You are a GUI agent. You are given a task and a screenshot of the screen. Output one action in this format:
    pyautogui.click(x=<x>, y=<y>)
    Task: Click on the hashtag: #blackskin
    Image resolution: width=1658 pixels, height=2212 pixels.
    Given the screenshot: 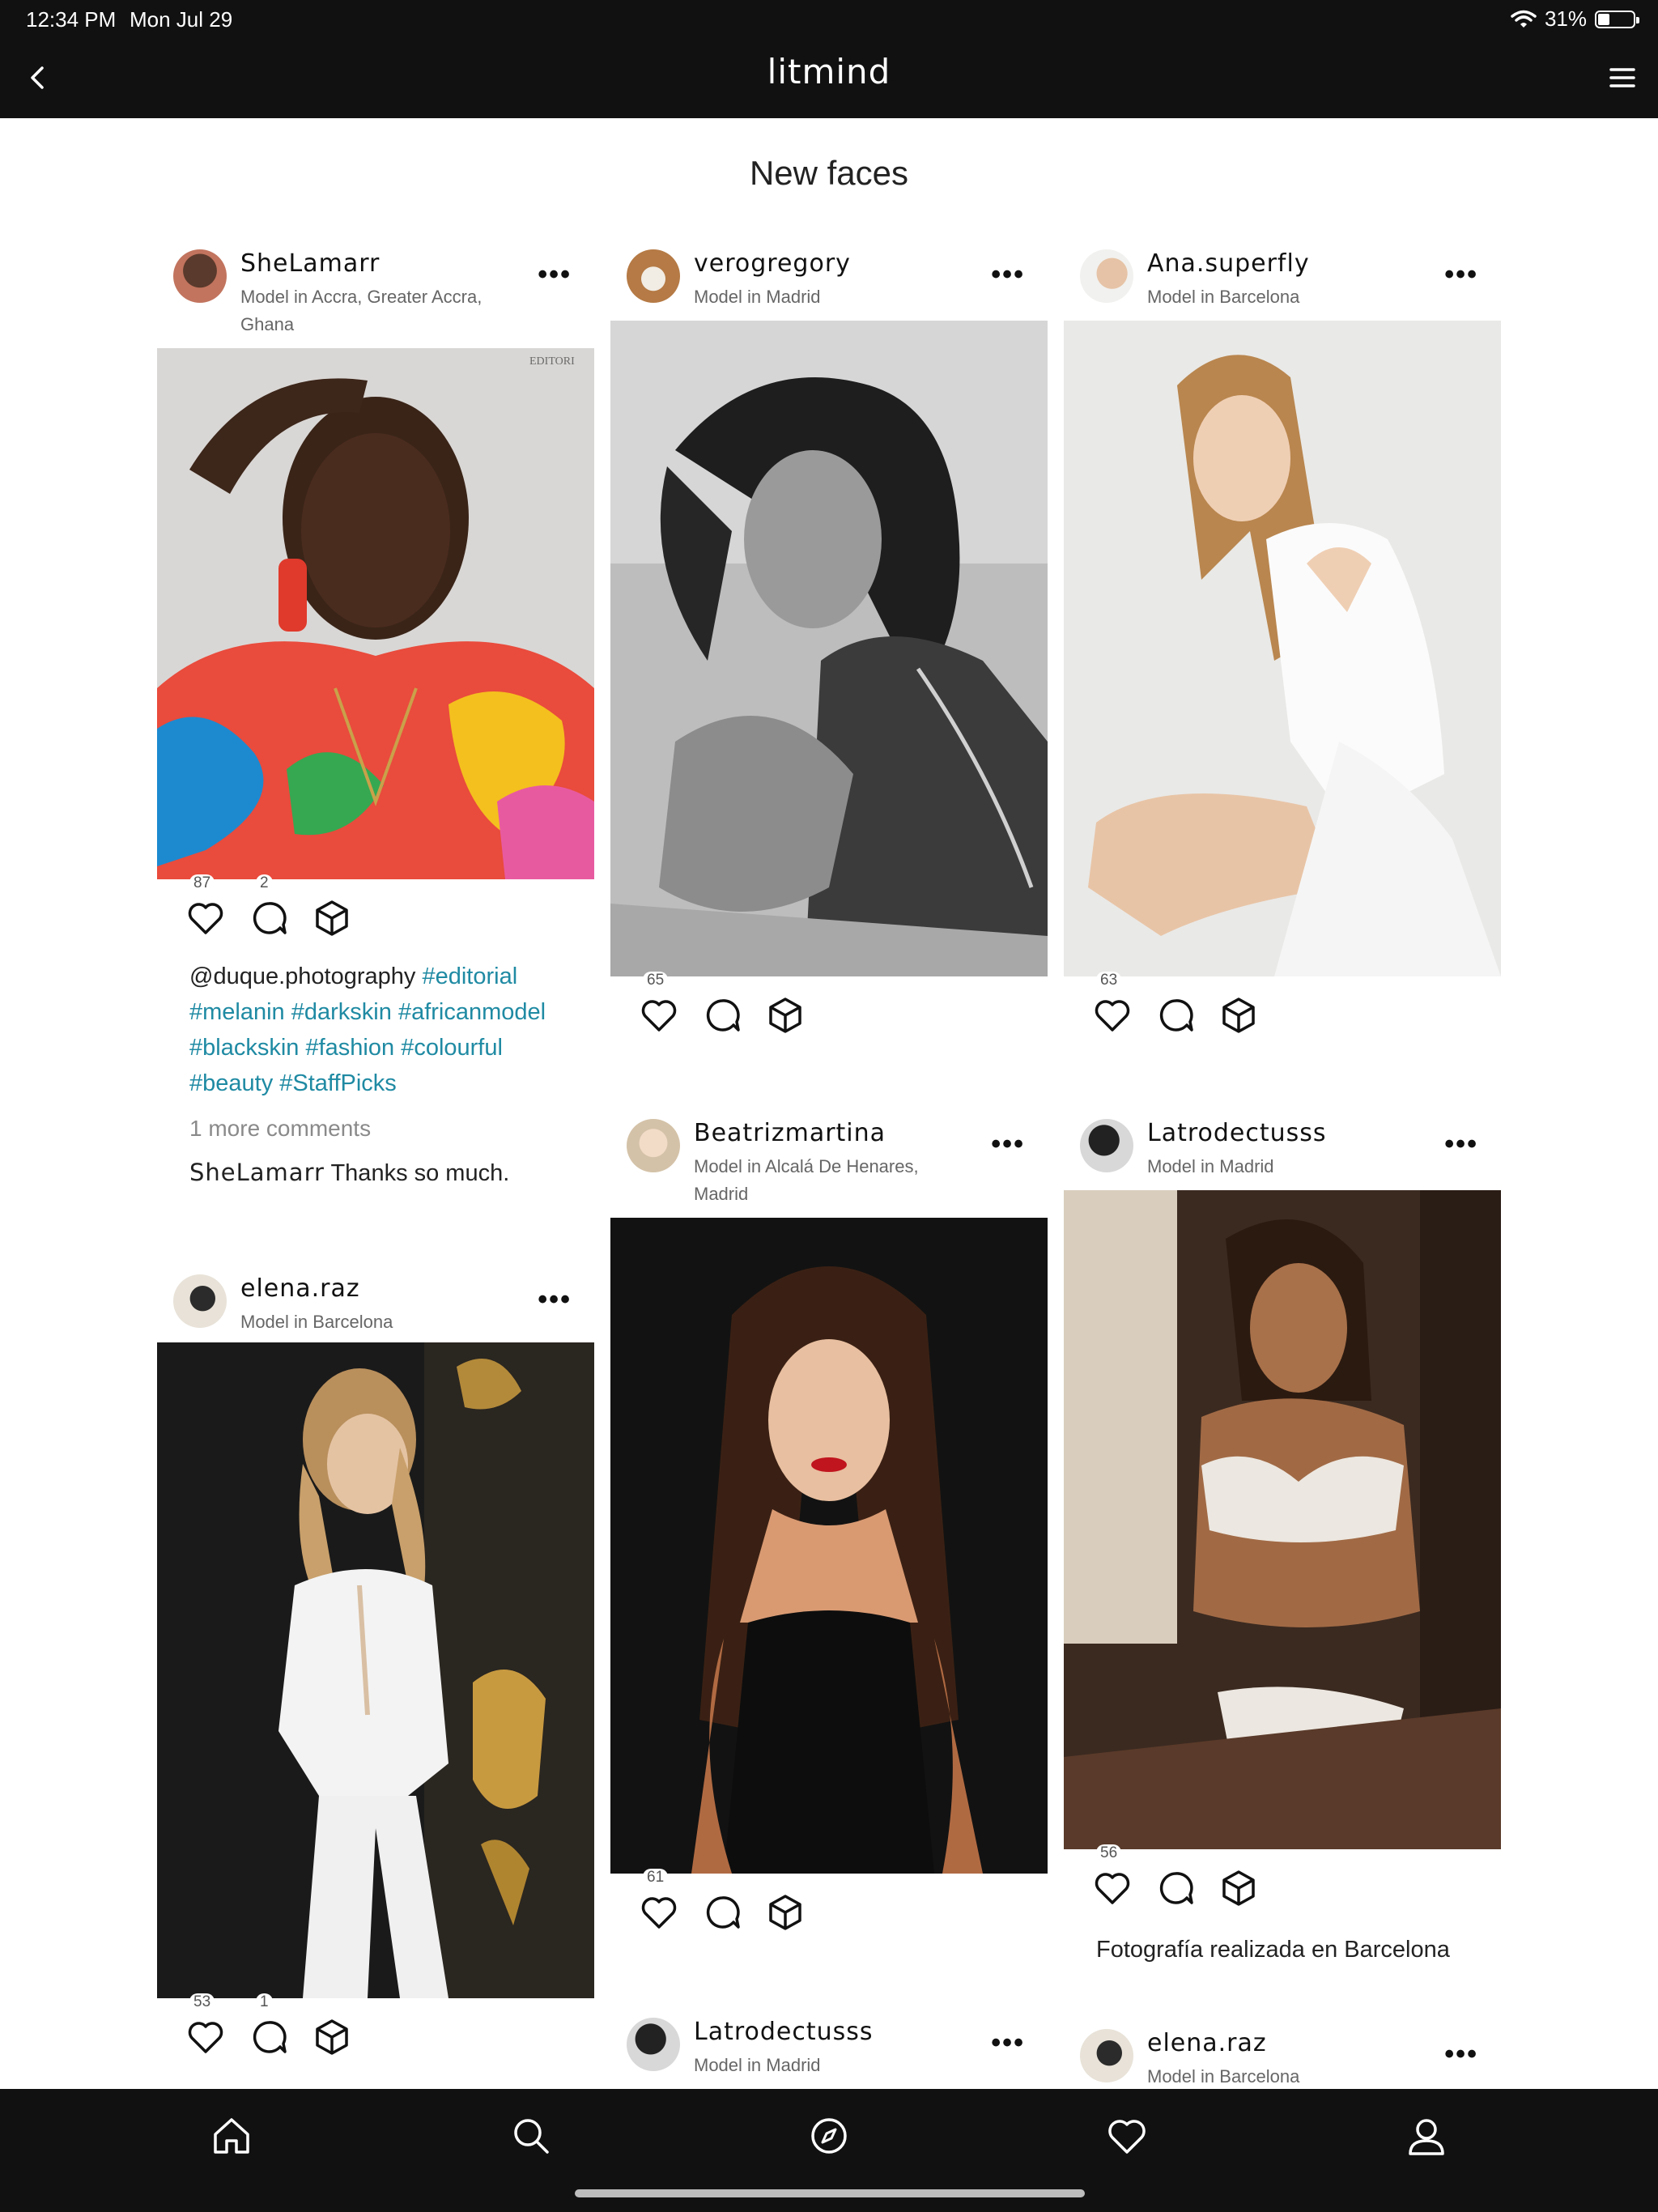 What is the action you would take?
    pyautogui.click(x=244, y=1048)
    